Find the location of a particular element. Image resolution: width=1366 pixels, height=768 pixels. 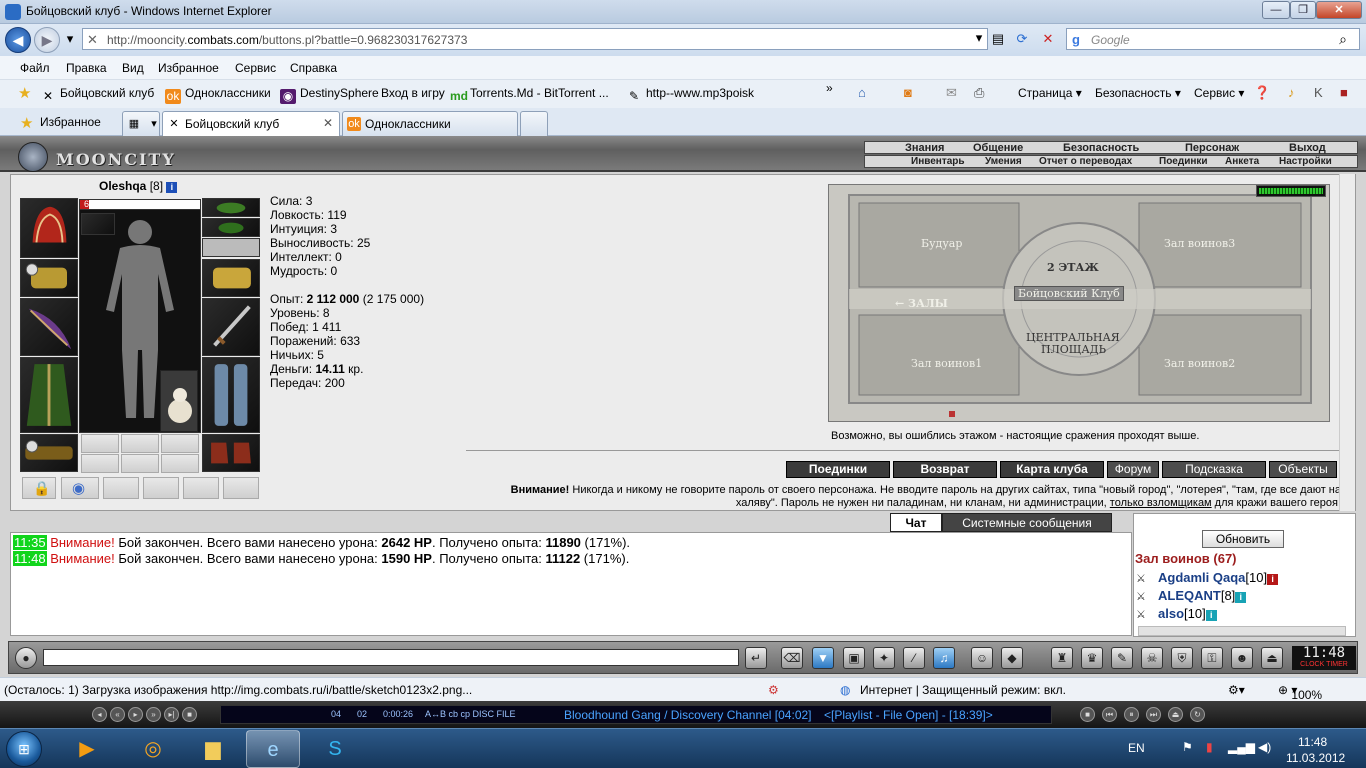

online-user: ⚔ Agdamli Qaqa[10] i is located at coordinates (1207, 577).